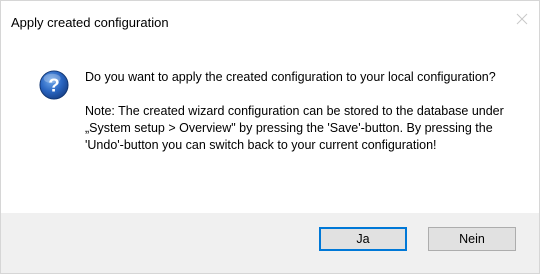 The height and width of the screenshot is (274, 540). I want to click on window-title: Apply created configuration, so click(90, 22).